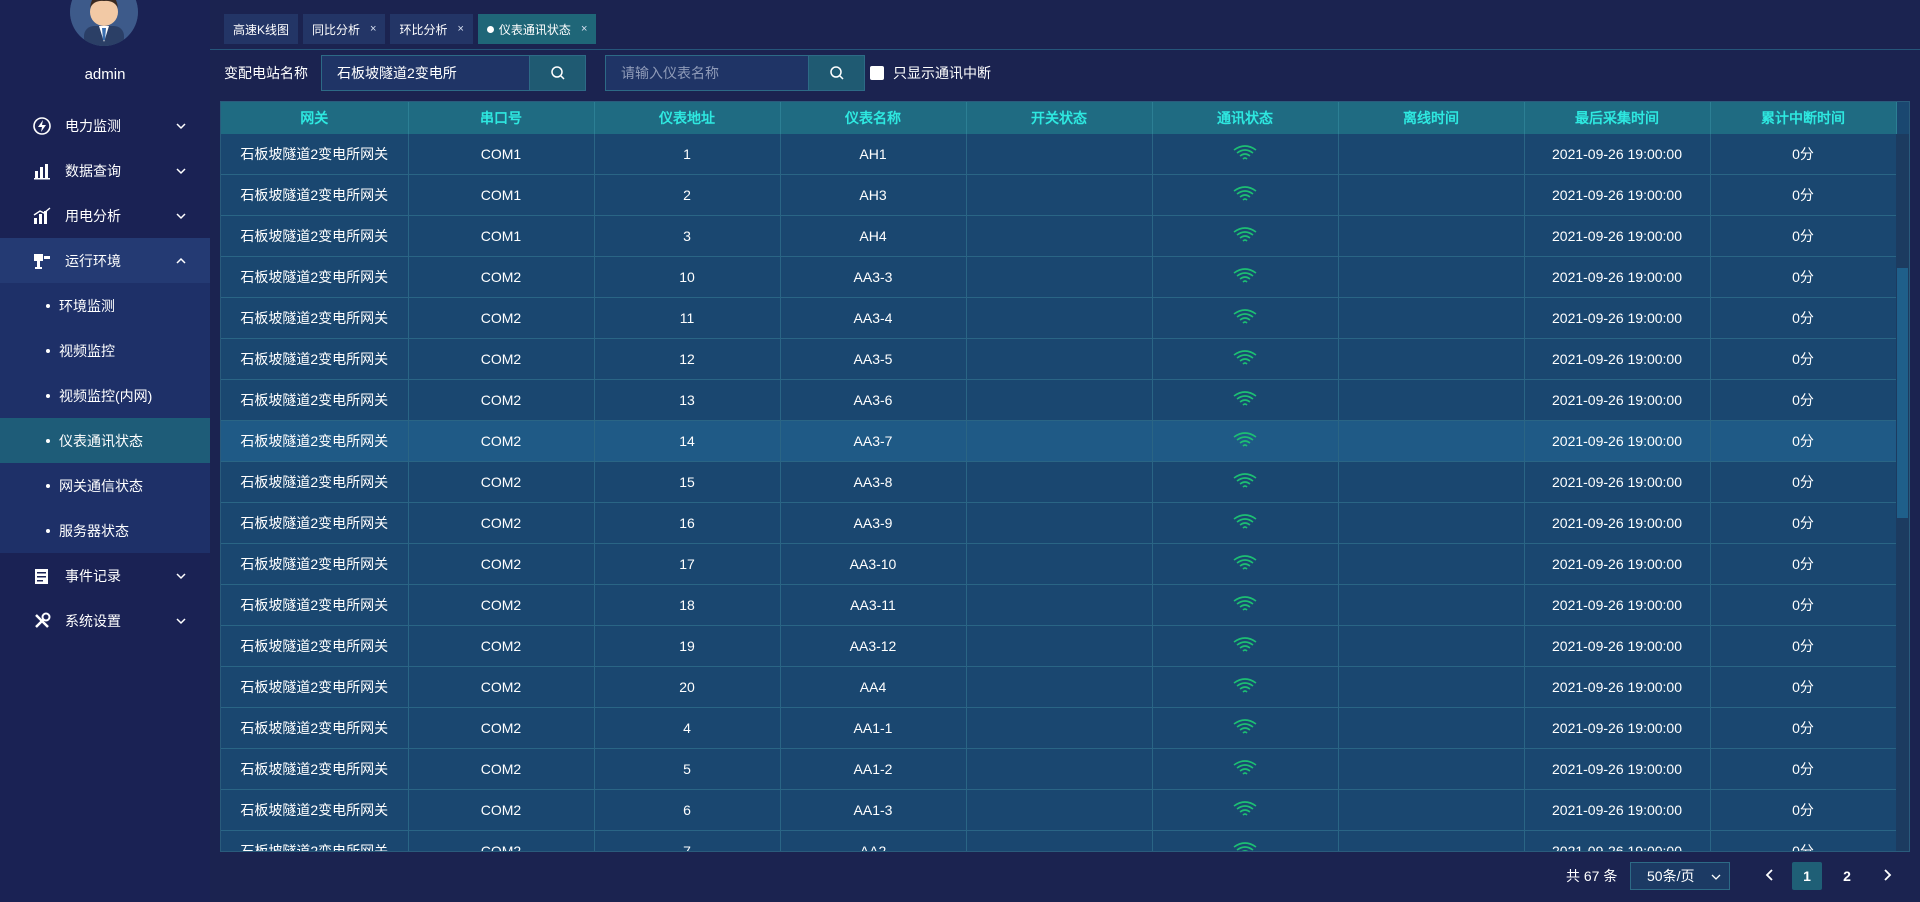  I want to click on menu-label: 电力监测, so click(93, 125).